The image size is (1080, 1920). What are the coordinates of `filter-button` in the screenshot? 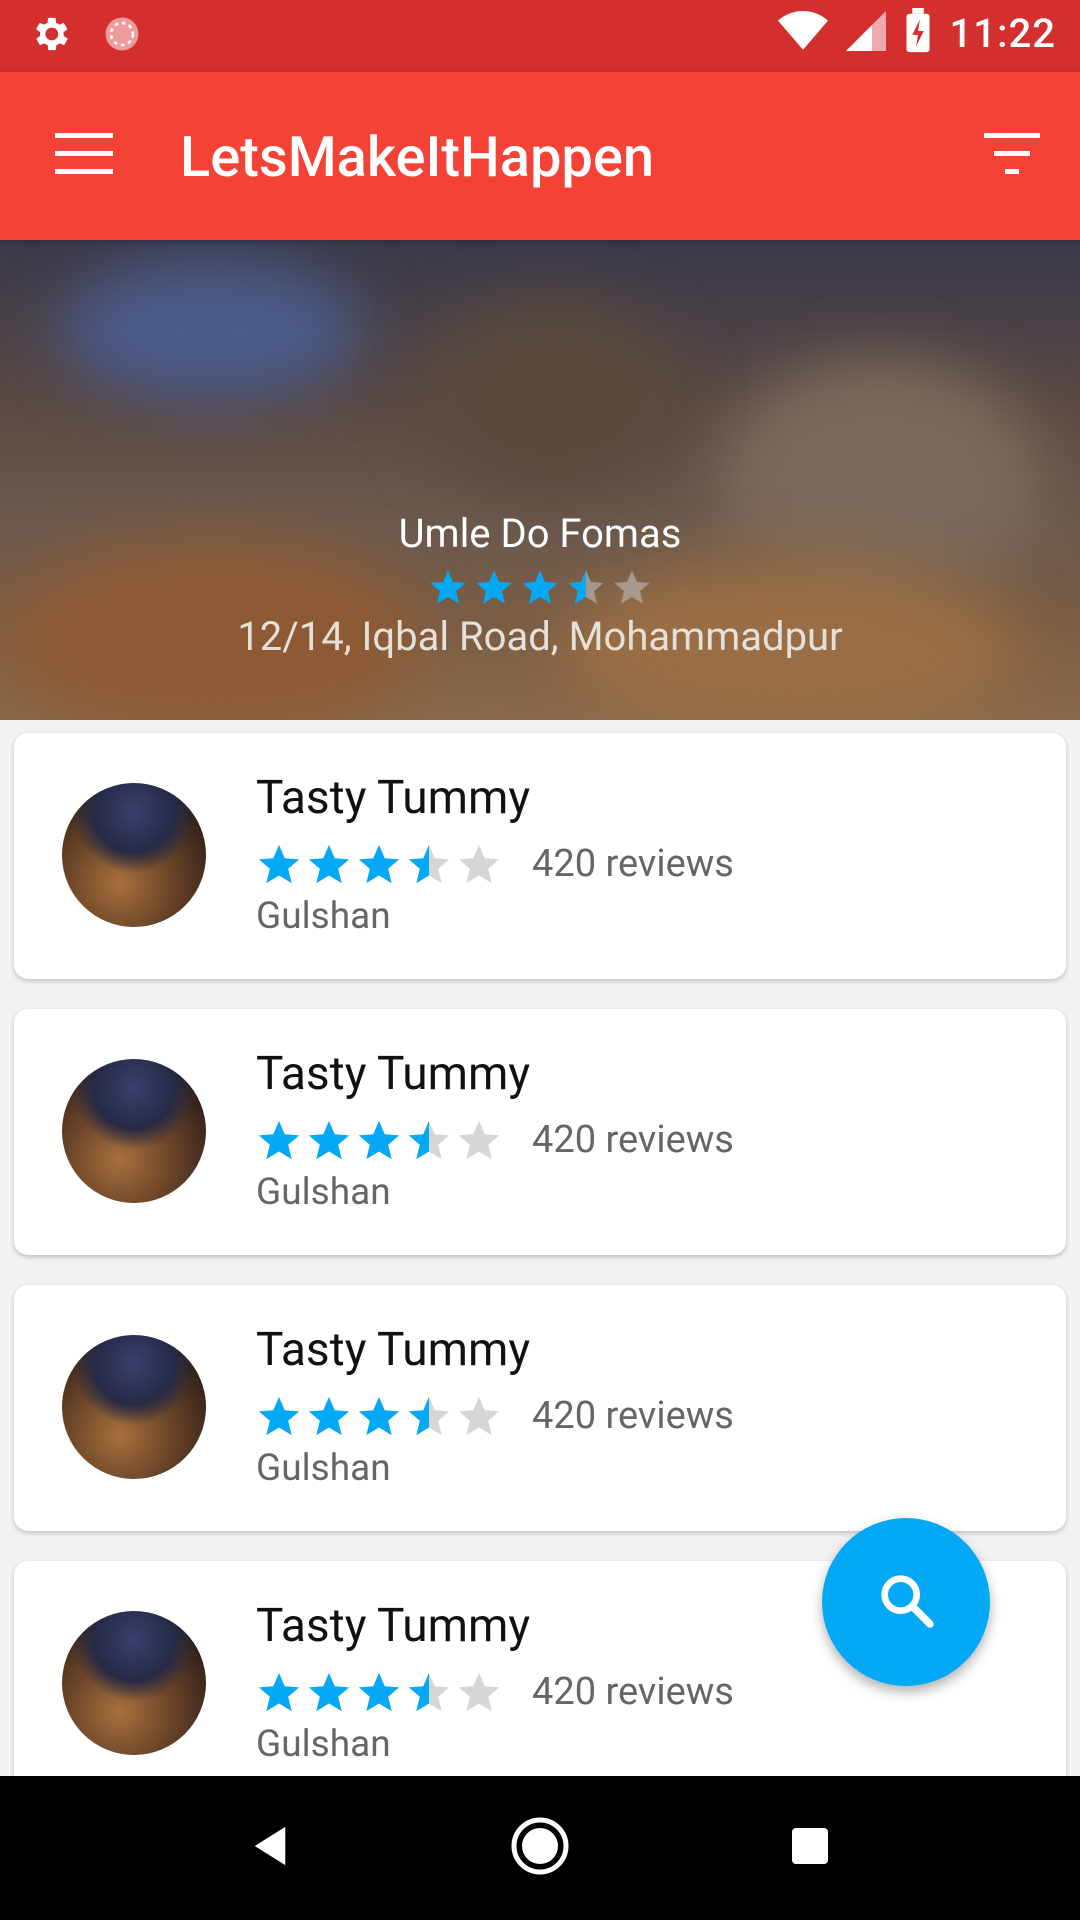 It's located at (1012, 156).